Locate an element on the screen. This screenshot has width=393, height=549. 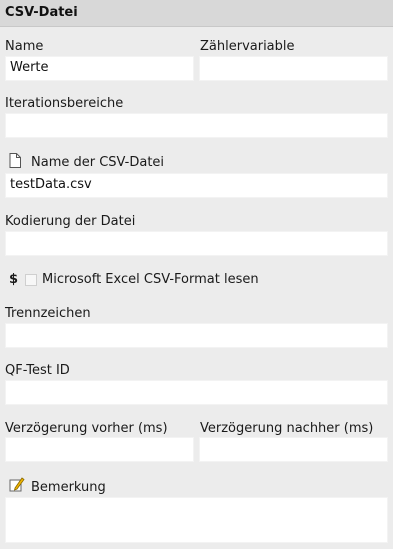
counter-variable-label: Zählervariable is located at coordinates (247, 46).